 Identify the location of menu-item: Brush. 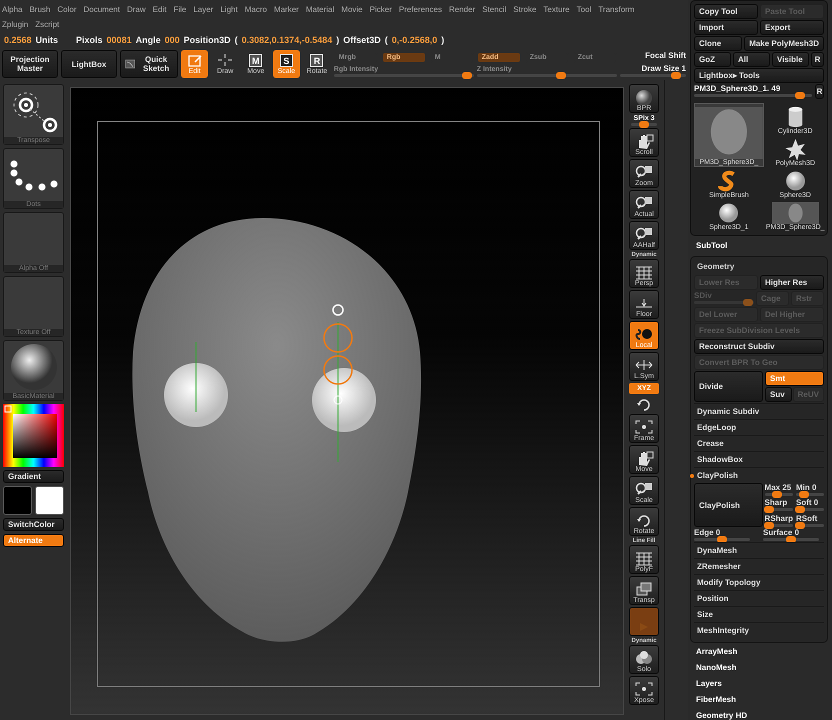
(39, 9).